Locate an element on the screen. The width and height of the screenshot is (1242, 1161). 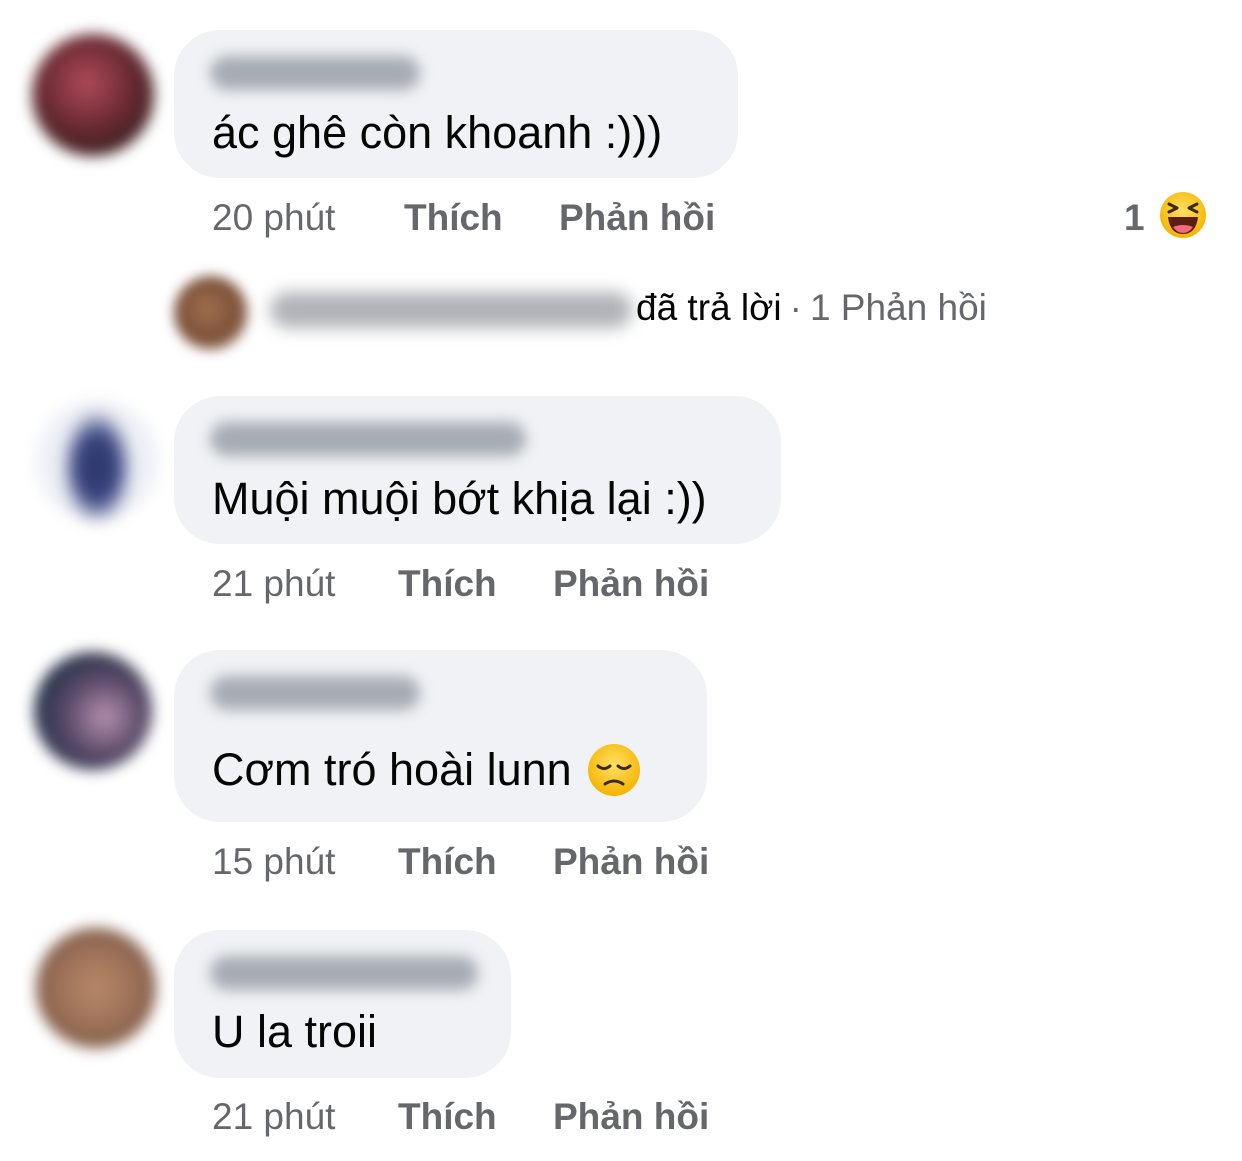
reaction-summary: 1 is located at coordinates (1165, 216).